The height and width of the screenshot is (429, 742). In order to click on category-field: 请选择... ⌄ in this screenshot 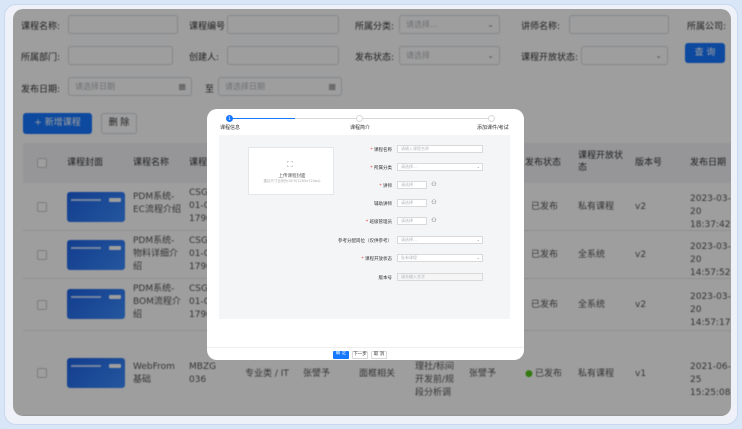, I will do `click(440, 167)`.